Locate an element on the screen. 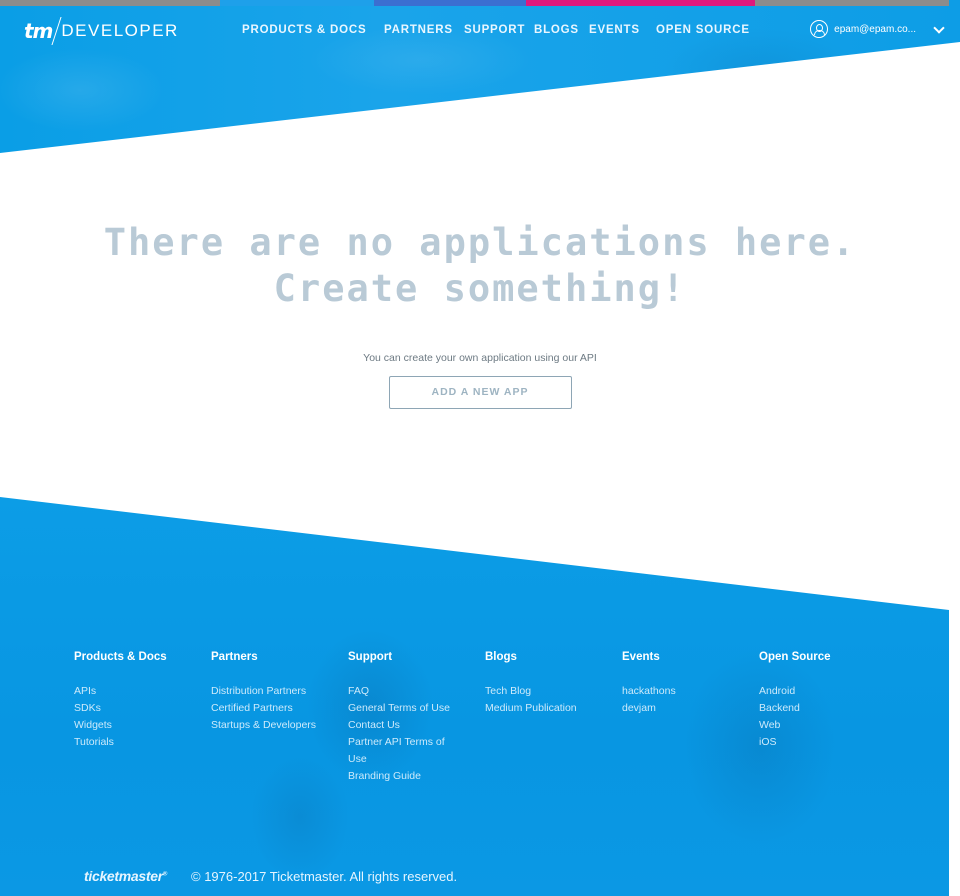 The width and height of the screenshot is (960, 896). footer-column-title: Blogs is located at coordinates (501, 657).